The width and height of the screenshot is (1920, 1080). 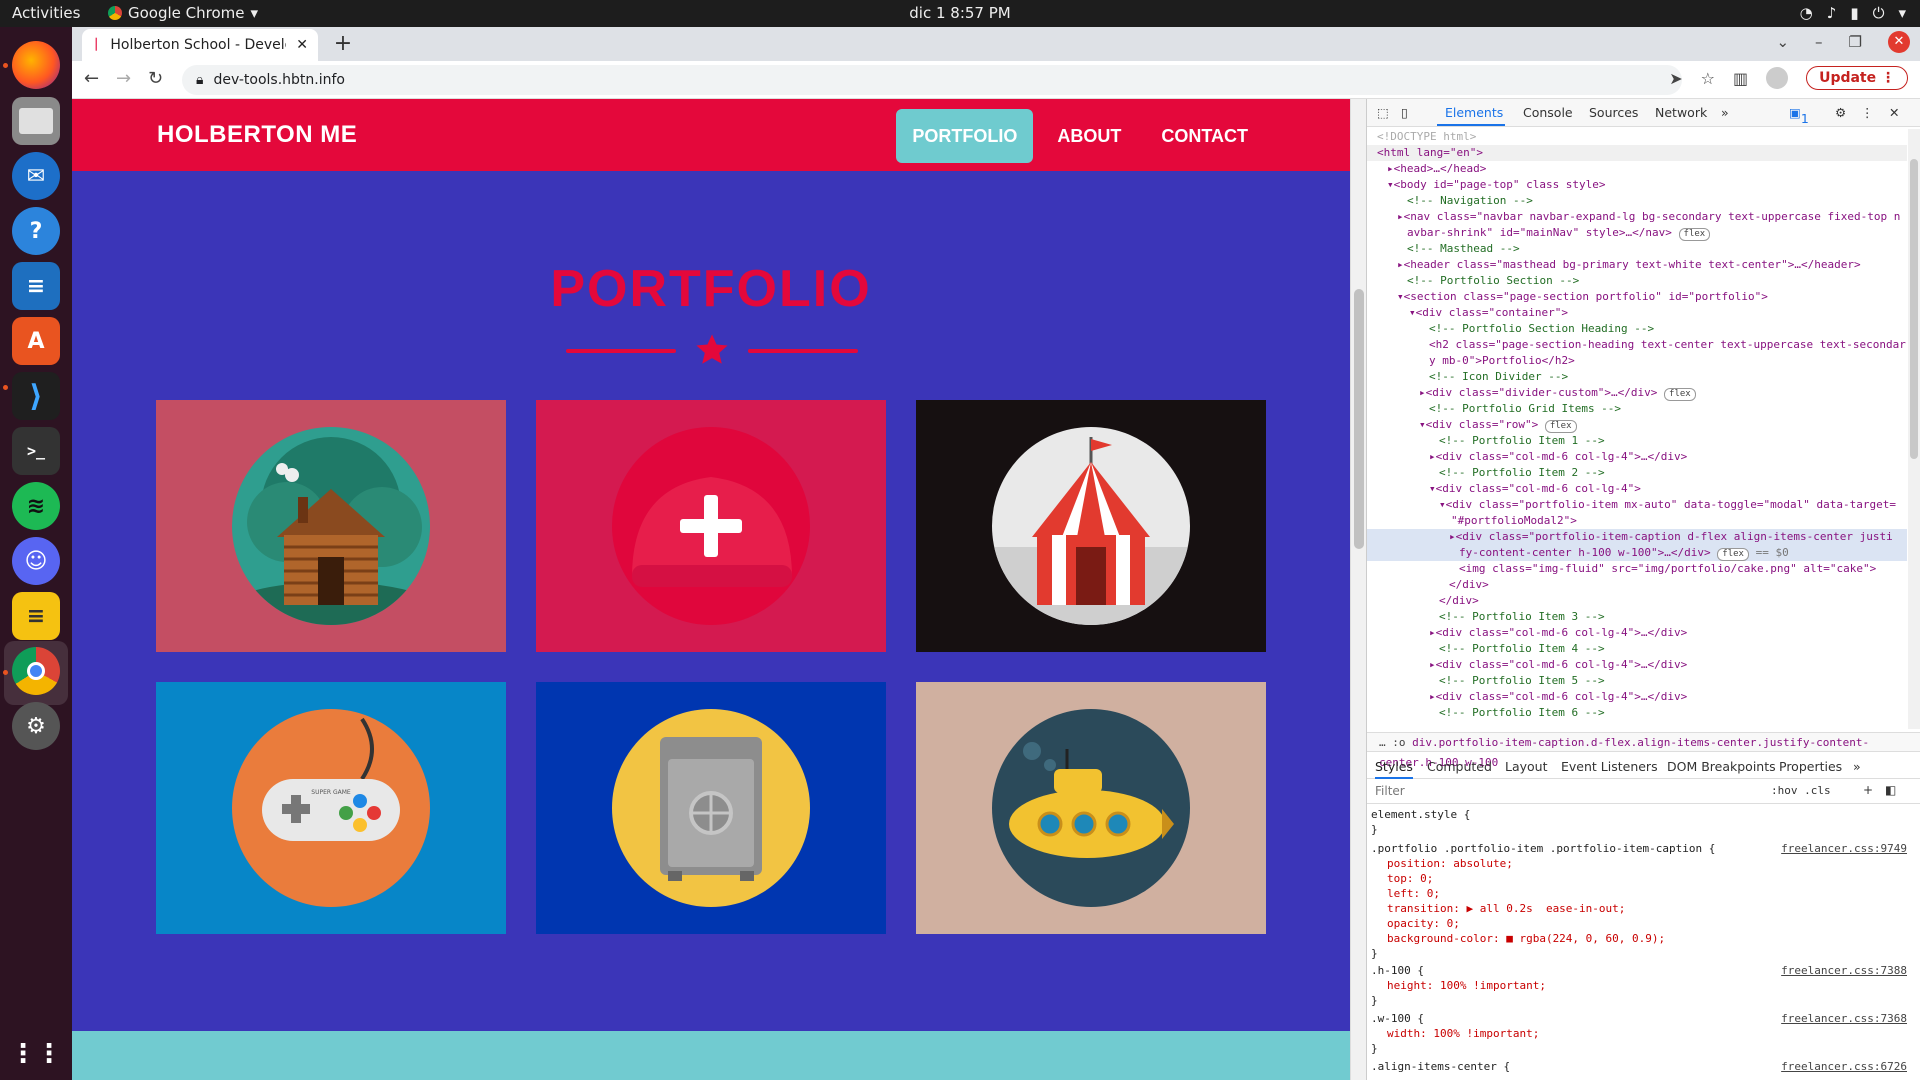 What do you see at coordinates (1637, 863) in the screenshot?
I see `css-property: position: absolute;` at bounding box center [1637, 863].